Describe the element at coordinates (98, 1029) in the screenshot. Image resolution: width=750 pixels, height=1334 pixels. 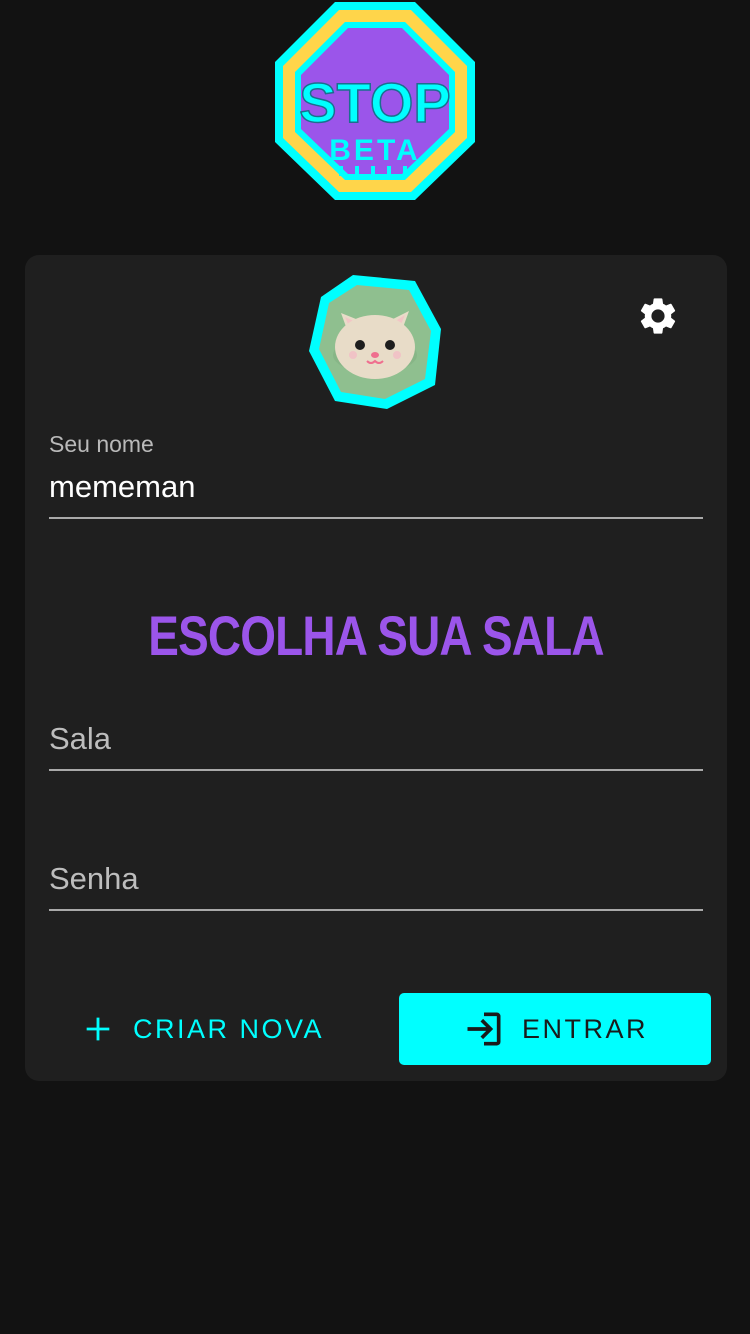
I see `plus-icon` at that location.